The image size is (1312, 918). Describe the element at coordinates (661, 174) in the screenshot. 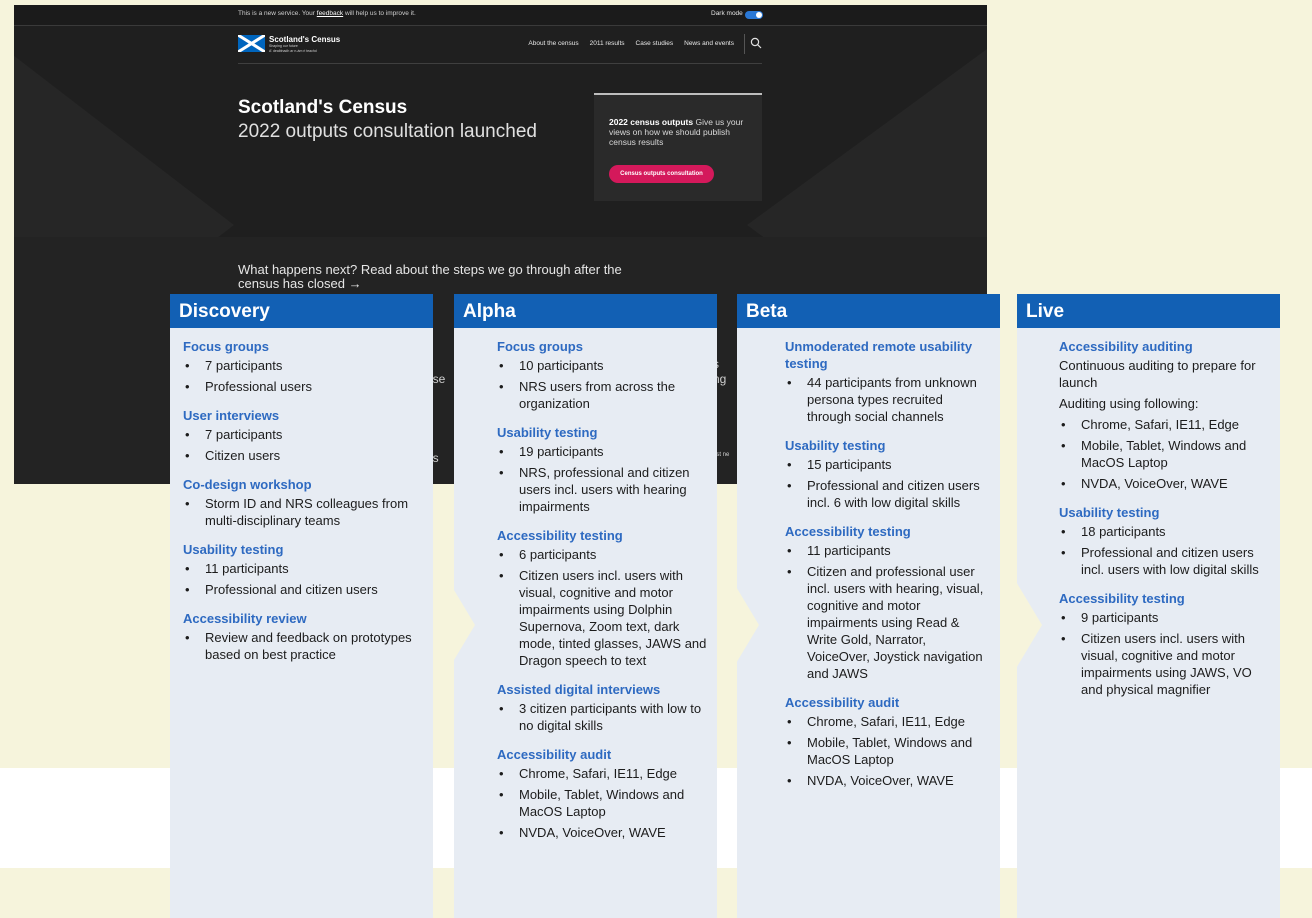

I see `census-outputs-consultation-button: Census outputs consultation` at that location.